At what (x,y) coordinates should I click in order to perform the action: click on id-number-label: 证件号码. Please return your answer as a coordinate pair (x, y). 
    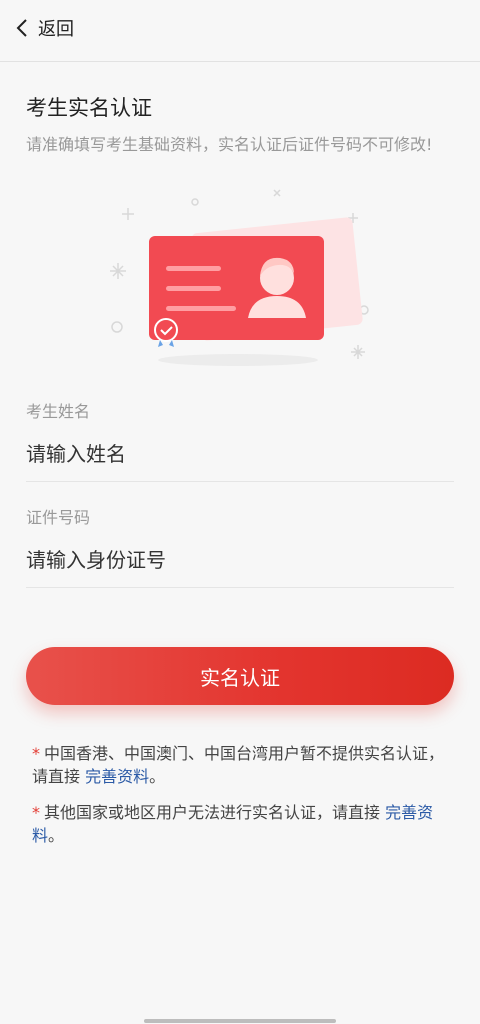
    Looking at the image, I should click on (58, 517).